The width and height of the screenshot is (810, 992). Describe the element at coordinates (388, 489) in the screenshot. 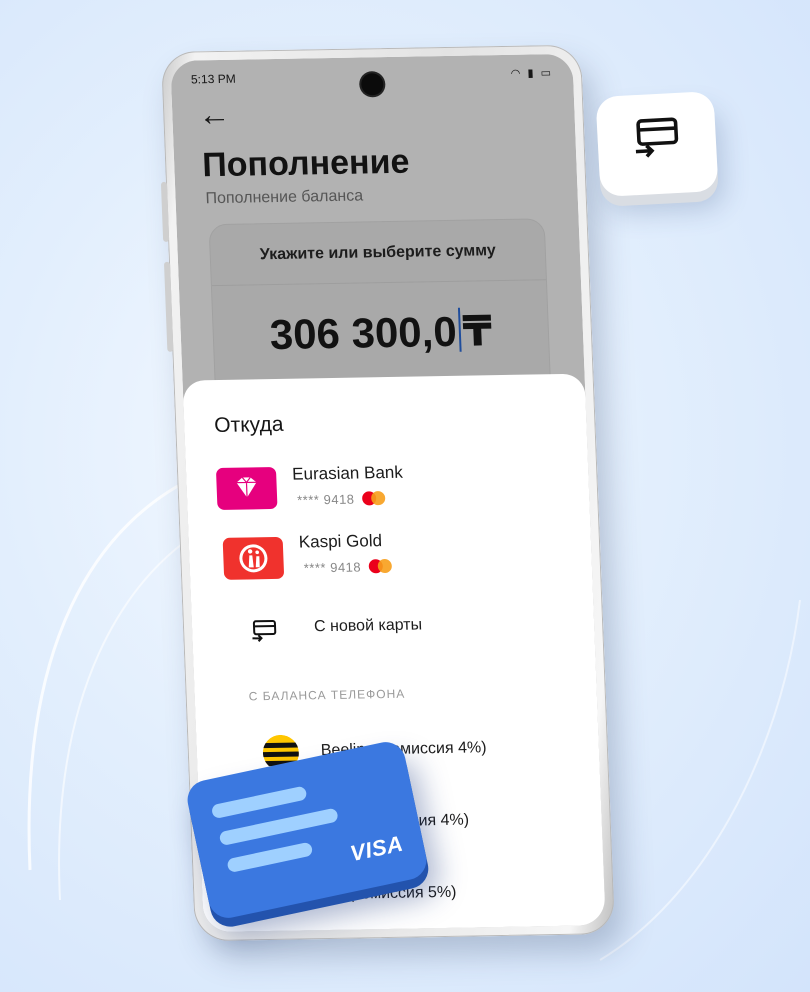

I see `card-row-eurasian-bank: Eurasian Bank **** 9418` at that location.